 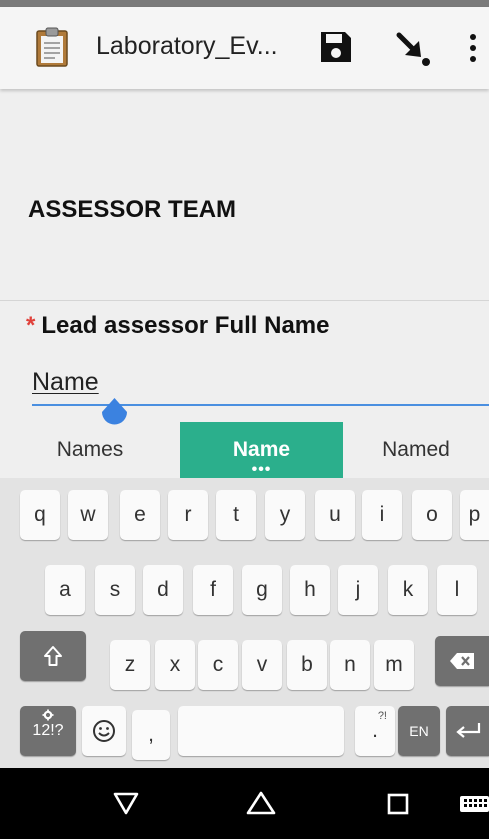 What do you see at coordinates (457, 590) in the screenshot?
I see `key-l: l` at bounding box center [457, 590].